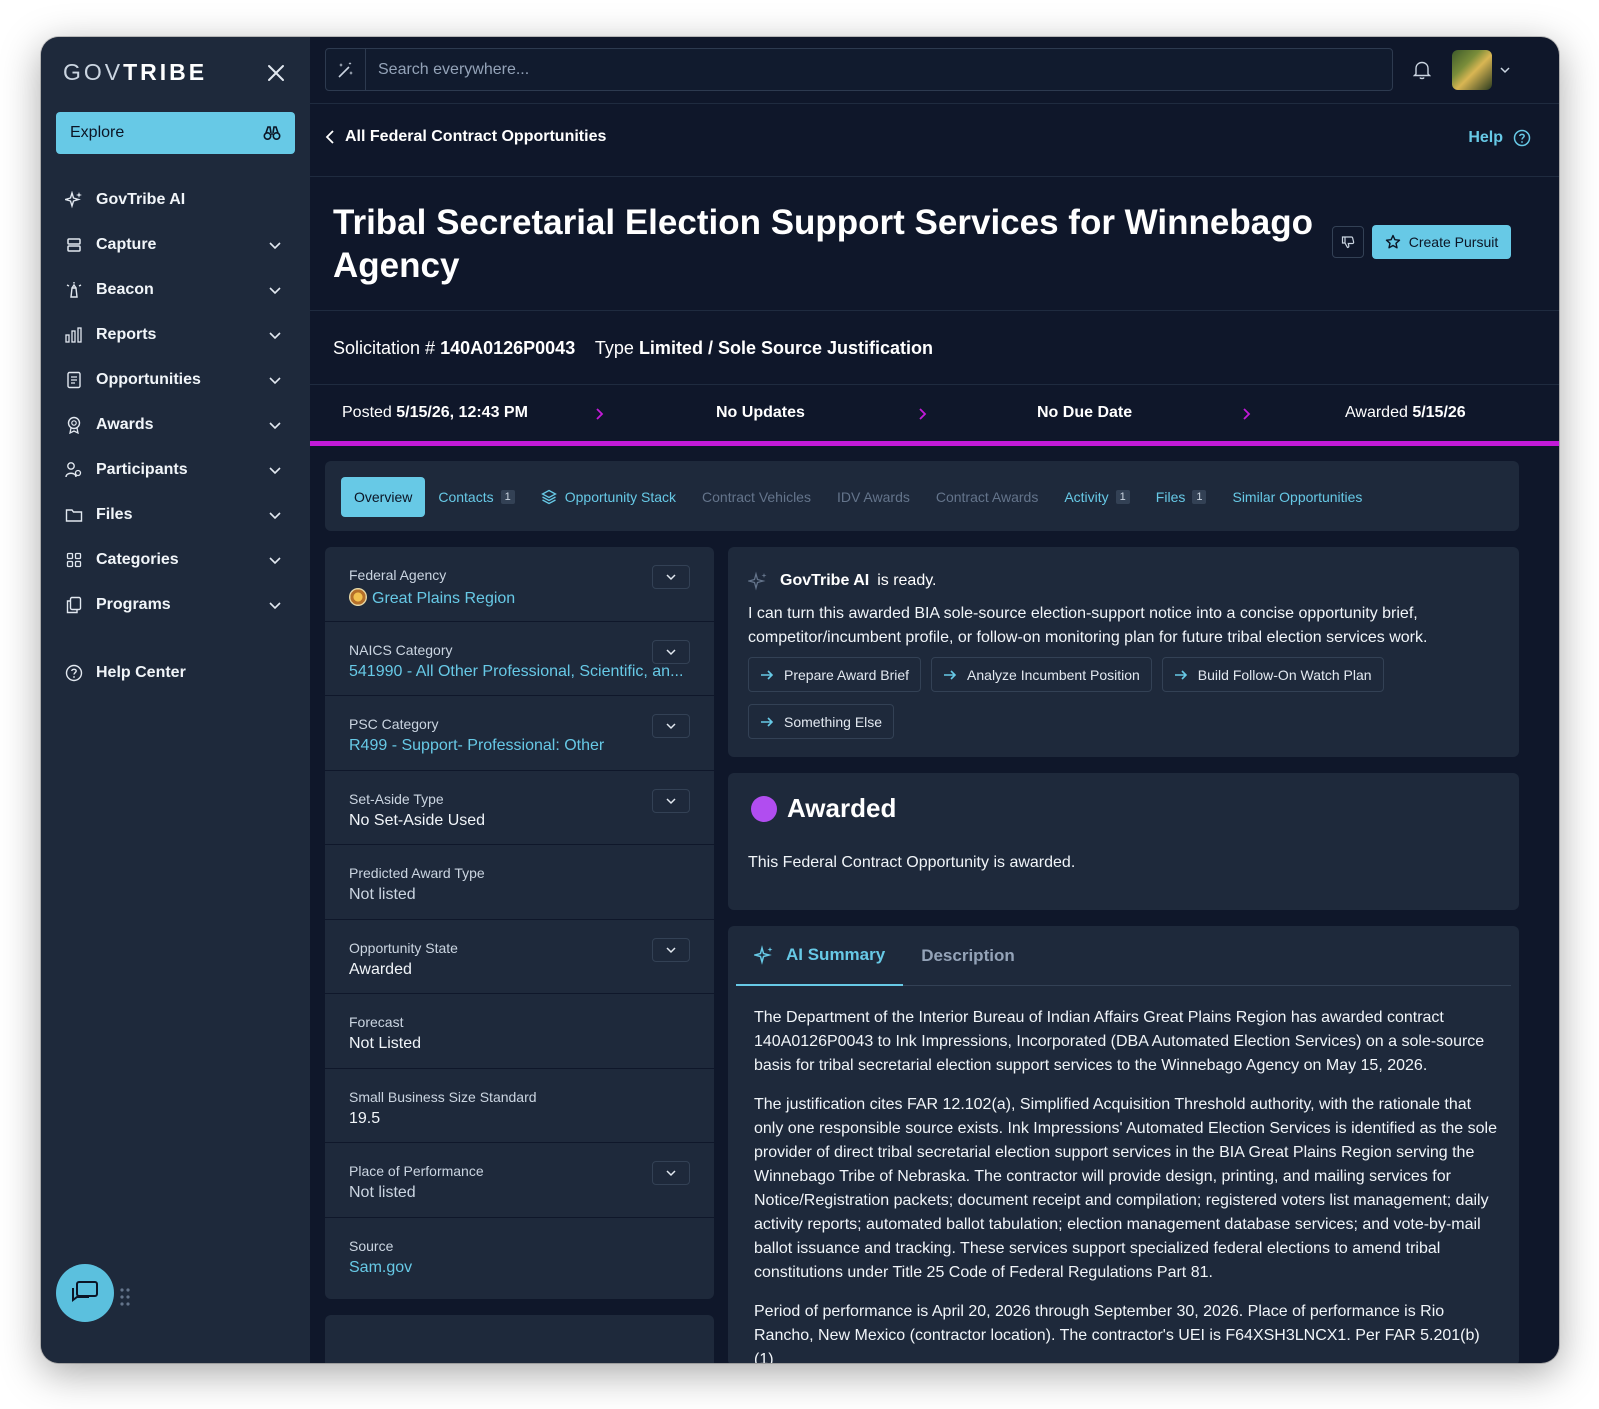 Image resolution: width=1599 pixels, height=1409 pixels. What do you see at coordinates (175, 514) in the screenshot?
I see `sidebar-item-files: Files` at bounding box center [175, 514].